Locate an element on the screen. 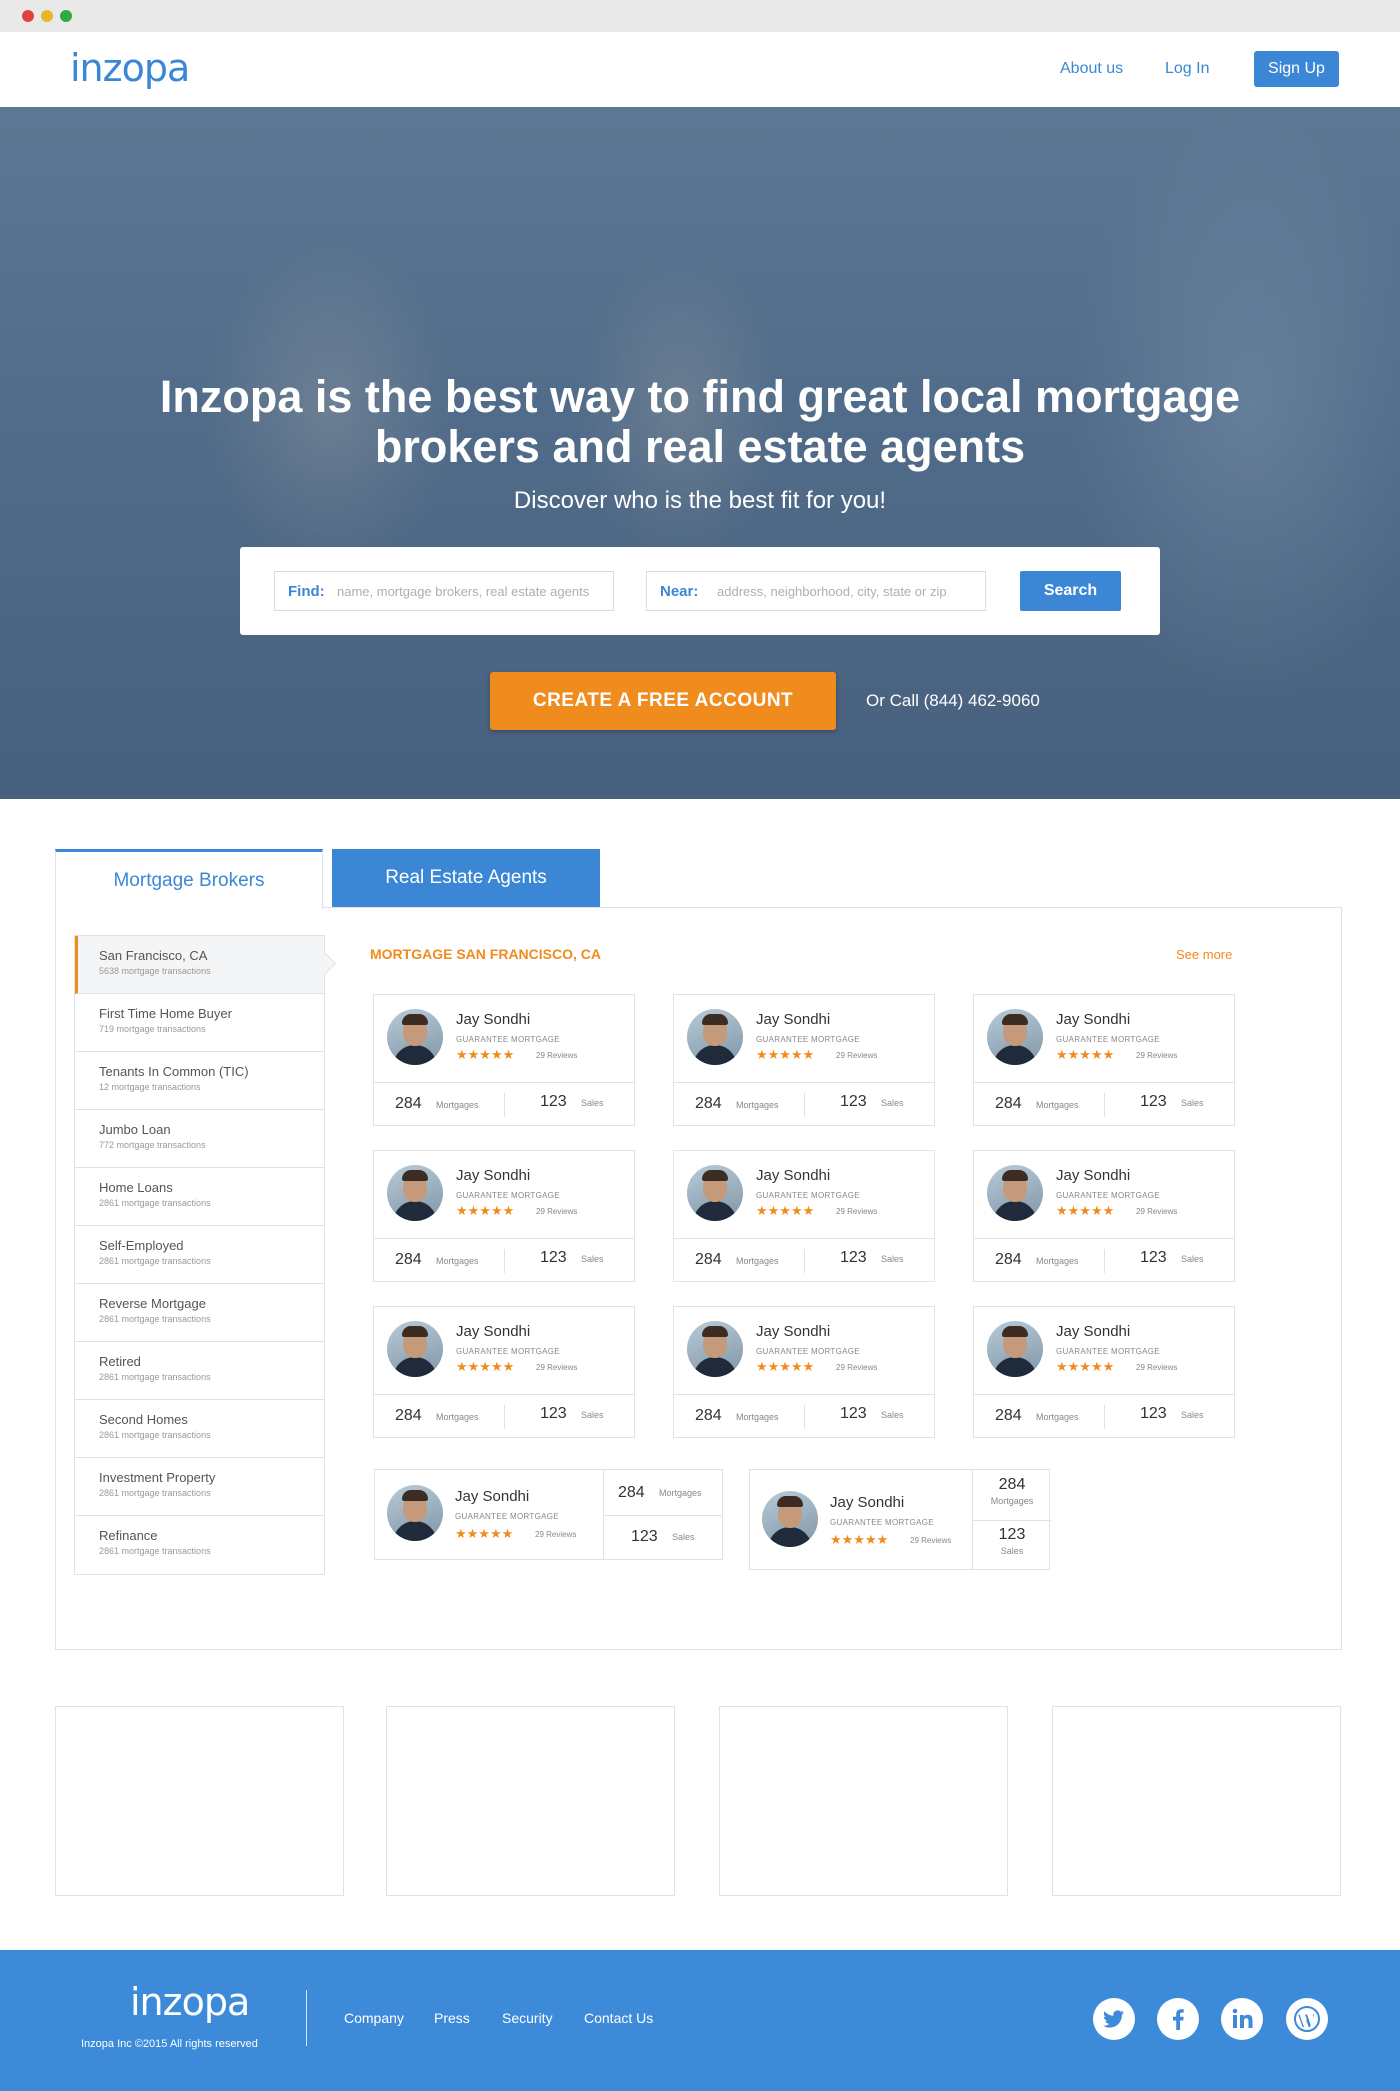 This screenshot has width=1400, height=2091. footer-link-security: Security is located at coordinates (527, 2018).